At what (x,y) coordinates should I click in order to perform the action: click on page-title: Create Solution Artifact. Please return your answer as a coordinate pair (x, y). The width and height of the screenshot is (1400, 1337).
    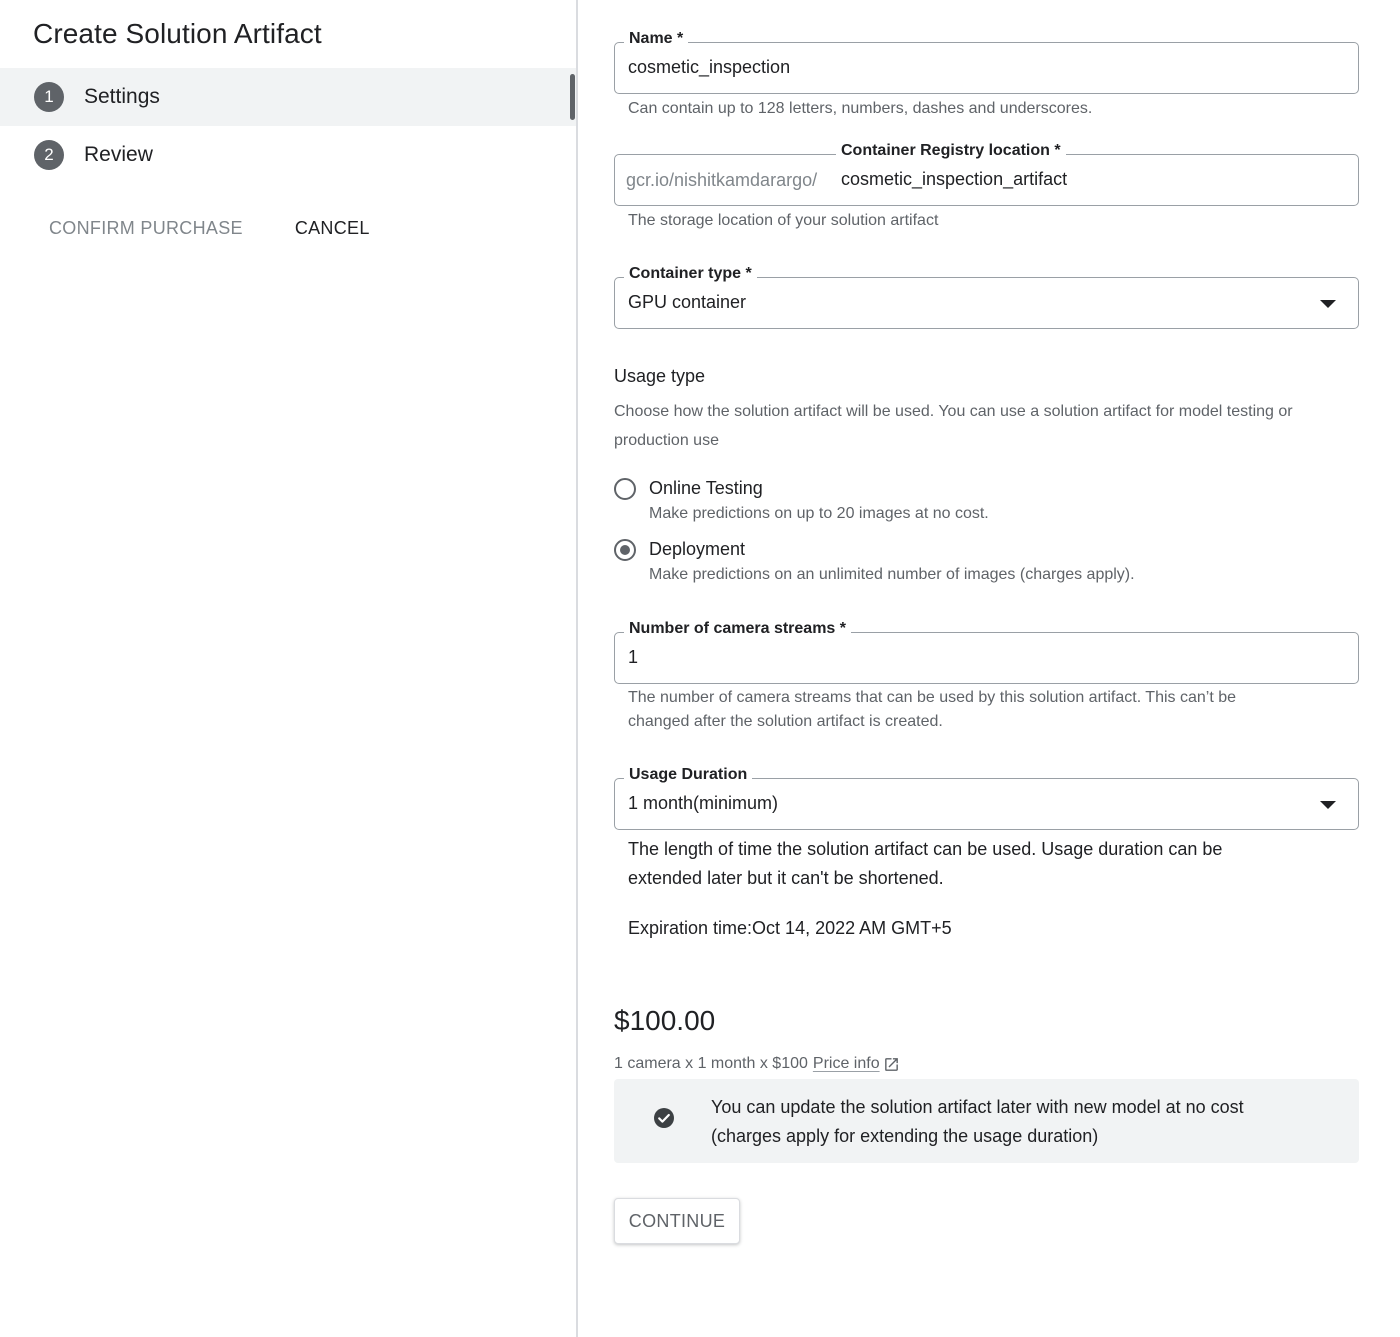
    Looking at the image, I should click on (177, 33).